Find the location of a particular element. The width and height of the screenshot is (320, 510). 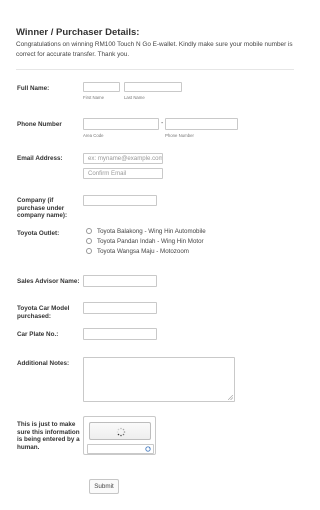

outlet-option: Toyota Wangsa Maju - Motozoom is located at coordinates (146, 251).